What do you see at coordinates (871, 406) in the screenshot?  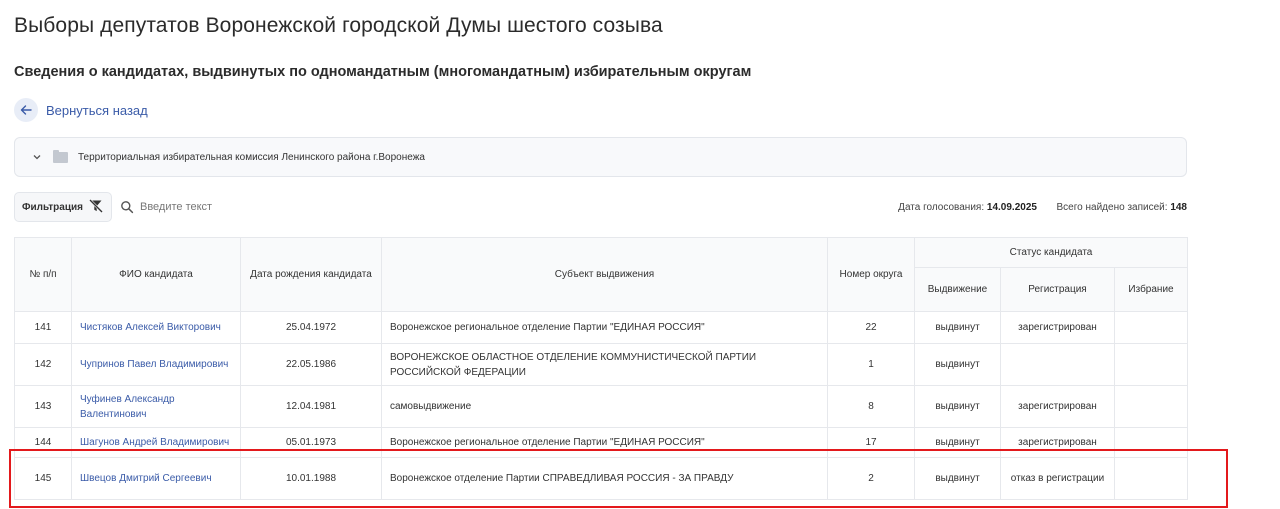 I see `cell-district: 8` at bounding box center [871, 406].